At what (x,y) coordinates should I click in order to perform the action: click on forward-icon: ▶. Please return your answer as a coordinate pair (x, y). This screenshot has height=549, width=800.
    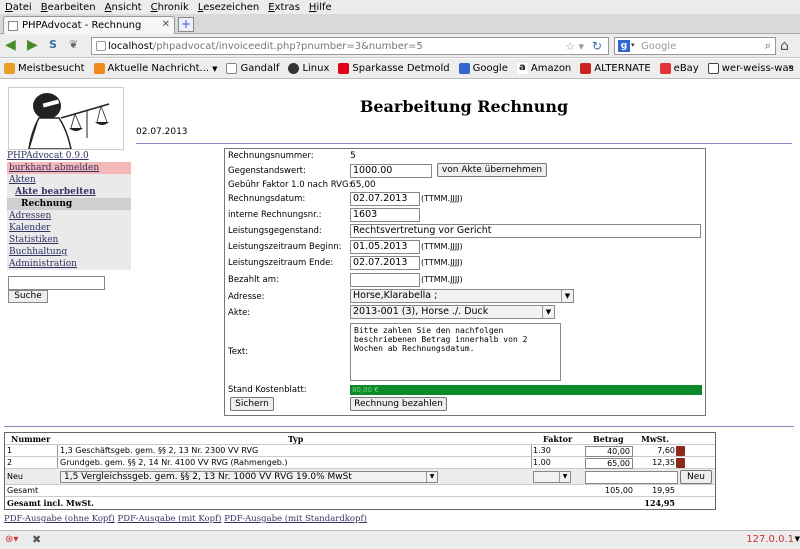
    Looking at the image, I should click on (32, 45).